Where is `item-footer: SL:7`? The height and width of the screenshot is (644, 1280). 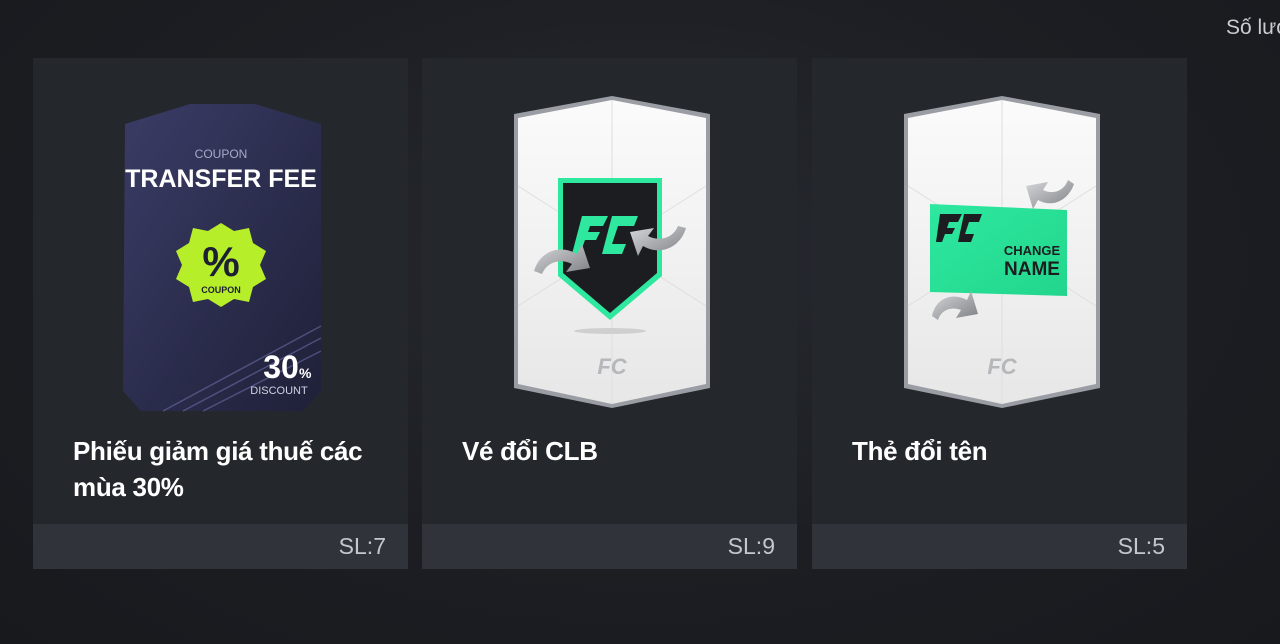
item-footer: SL:7 is located at coordinates (220, 546).